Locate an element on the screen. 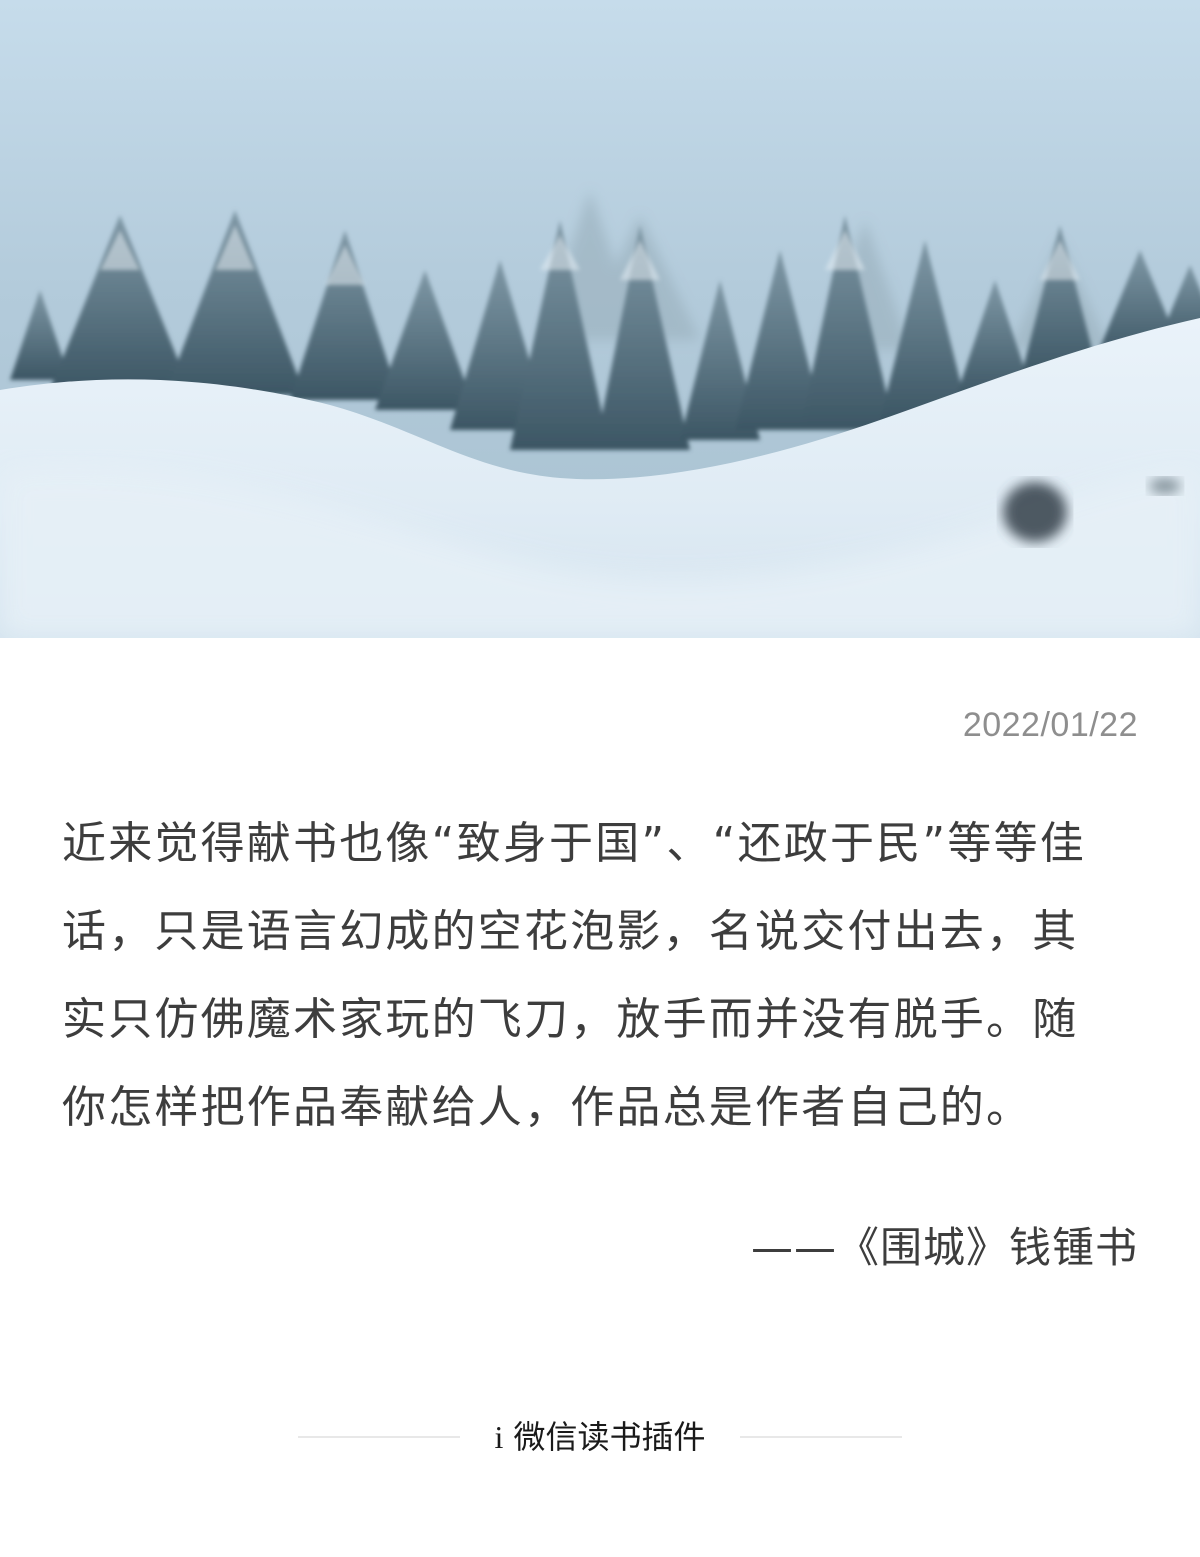 Image resolution: width=1200 pixels, height=1557 pixels. post-date: 2022/01/22 is located at coordinates (1050, 725).